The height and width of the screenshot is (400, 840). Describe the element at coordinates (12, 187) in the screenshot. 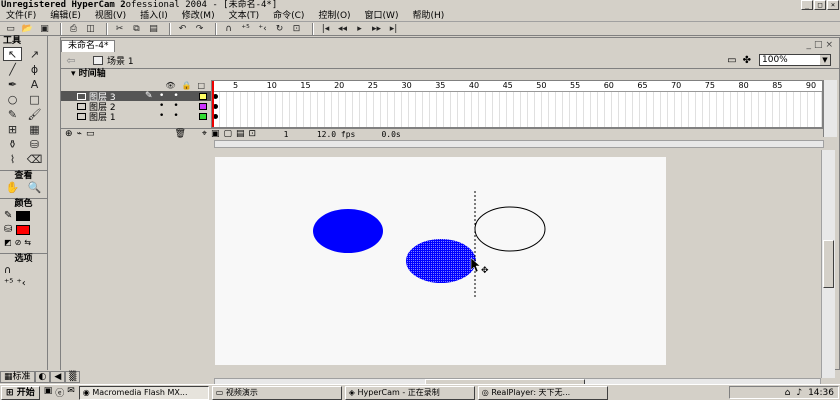

I see `hand-tool-icon: ✋` at that location.